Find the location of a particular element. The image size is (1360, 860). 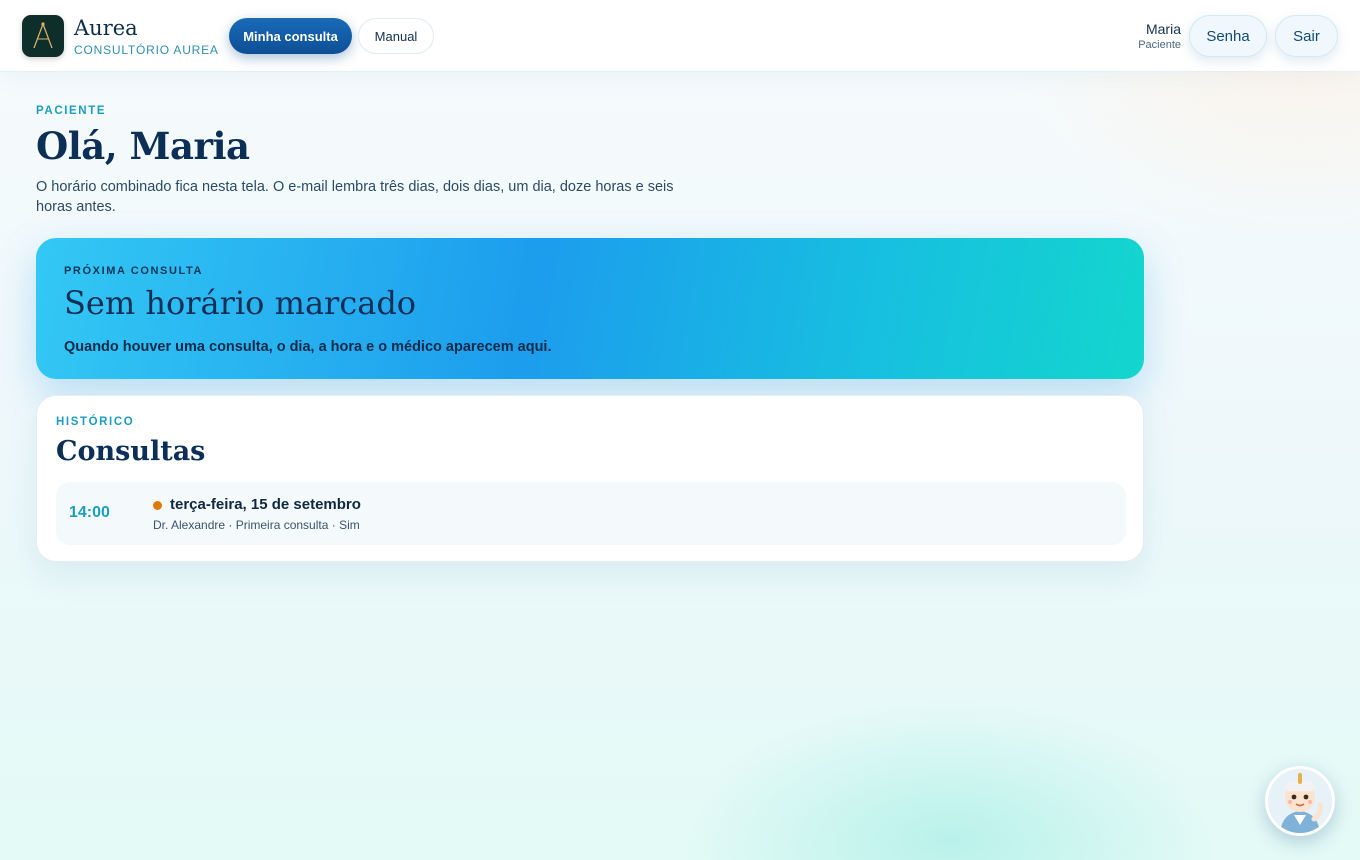

status-dot-icon is located at coordinates (157, 505).